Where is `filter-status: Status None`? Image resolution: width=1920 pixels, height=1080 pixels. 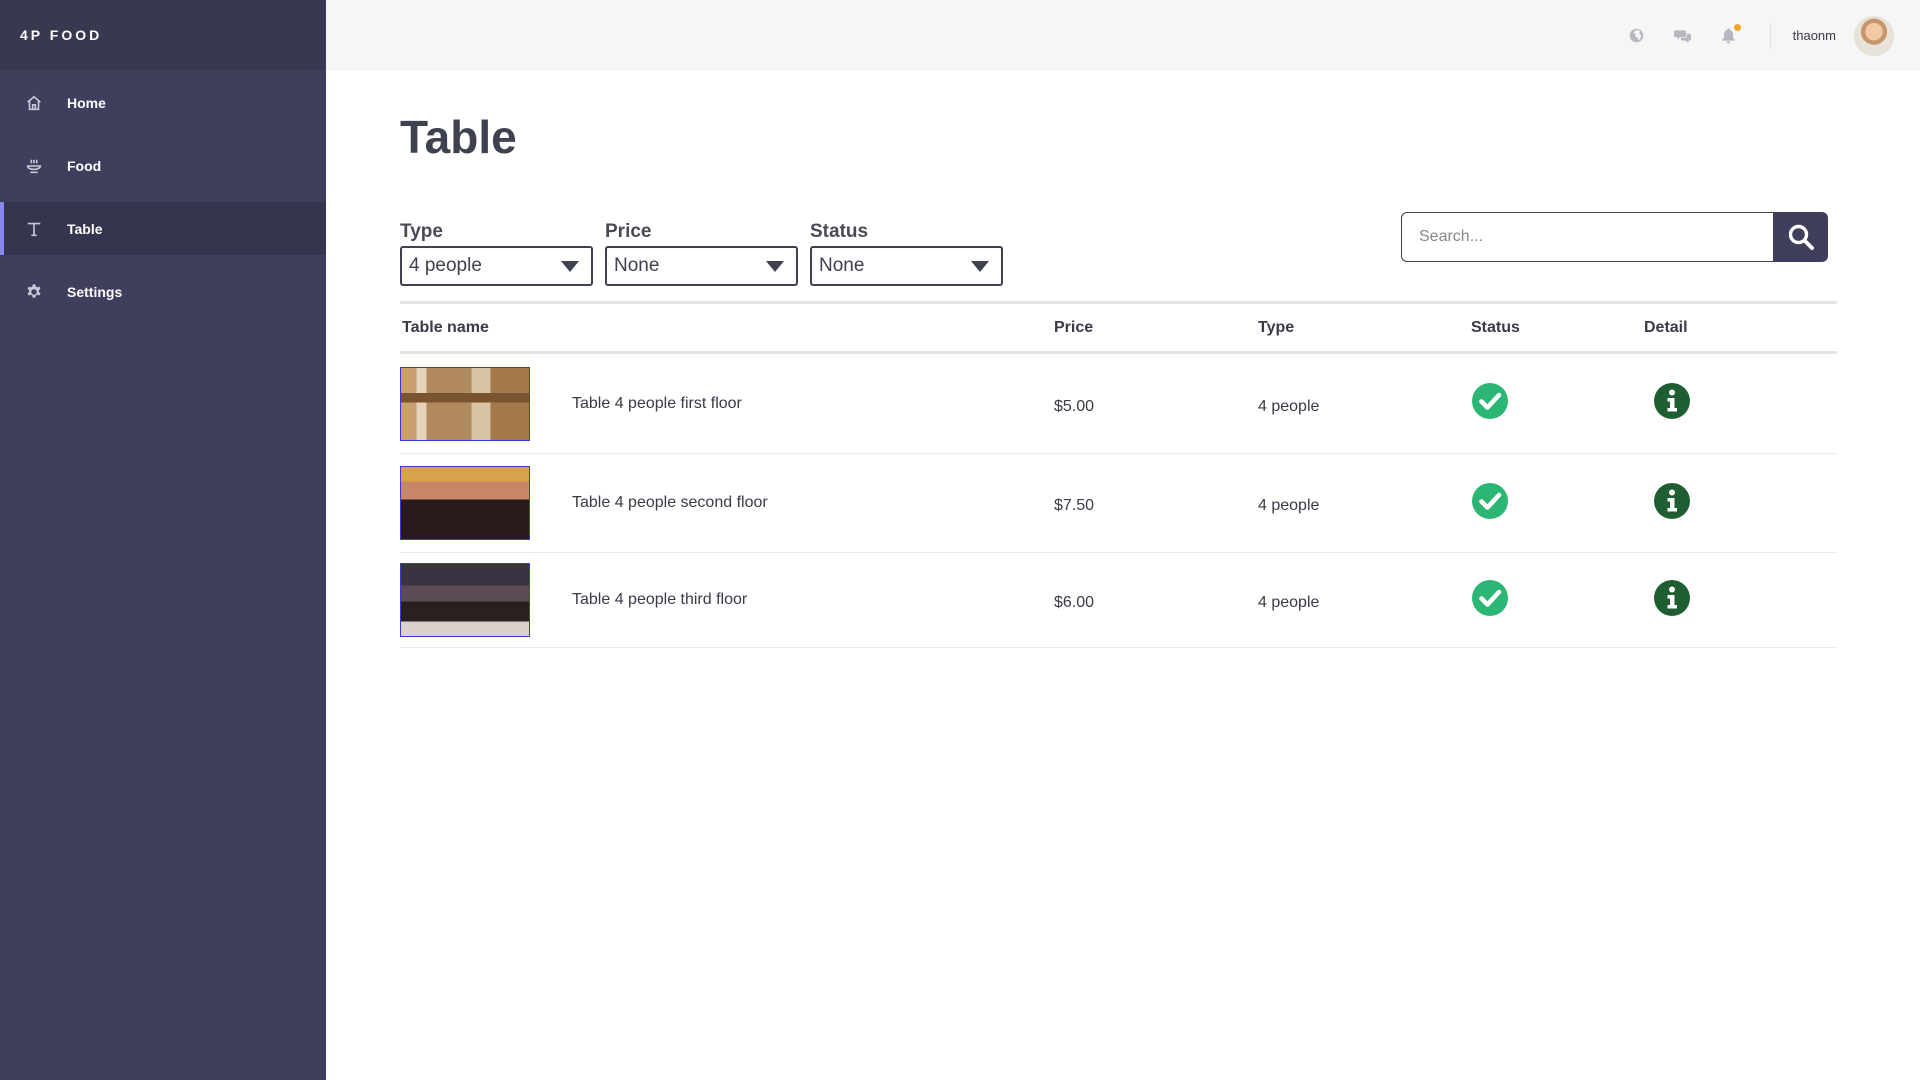
filter-status: Status None is located at coordinates (906, 253).